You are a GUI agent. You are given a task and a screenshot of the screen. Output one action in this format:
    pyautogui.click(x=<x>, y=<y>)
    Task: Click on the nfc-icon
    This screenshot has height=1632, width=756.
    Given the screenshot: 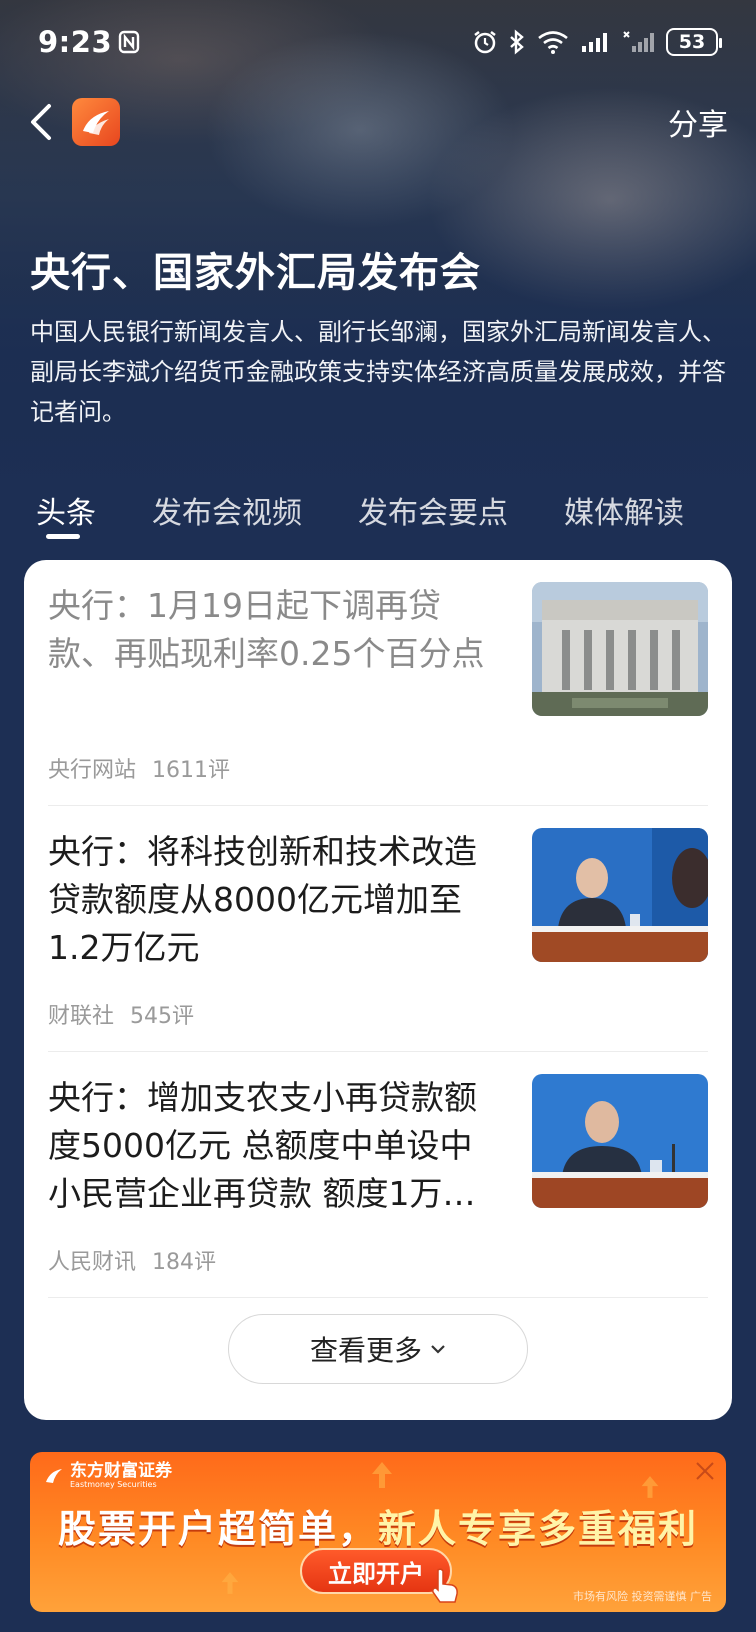 What is the action you would take?
    pyautogui.click(x=129, y=42)
    